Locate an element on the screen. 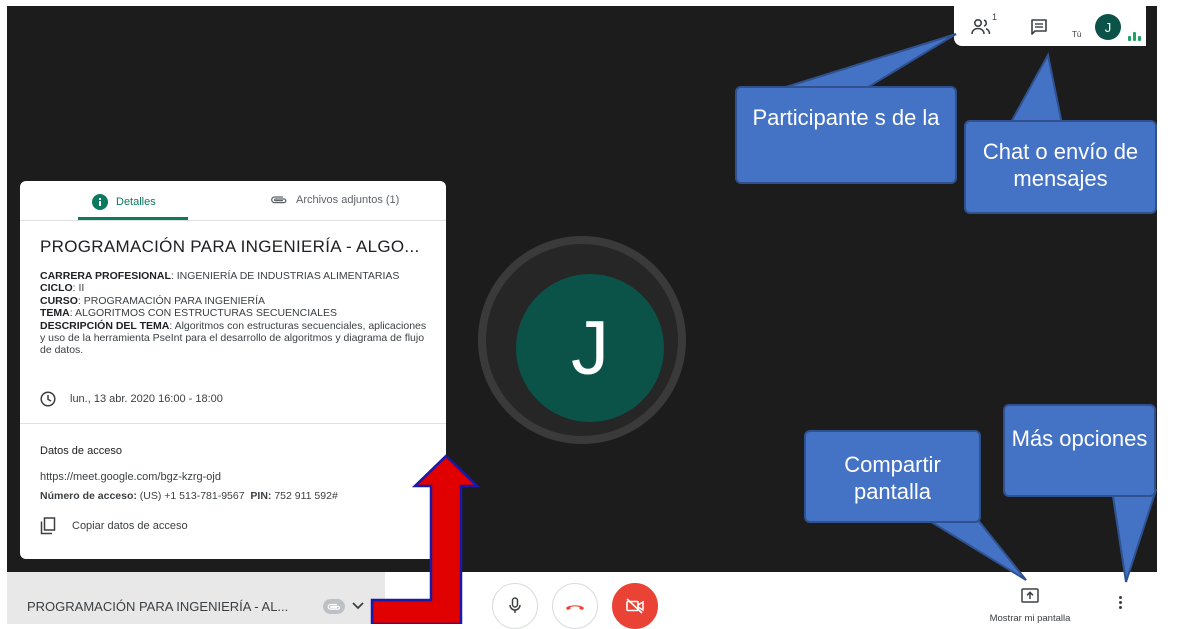 The height and width of the screenshot is (629, 1184). chat-button is located at coordinates (1039, 27).